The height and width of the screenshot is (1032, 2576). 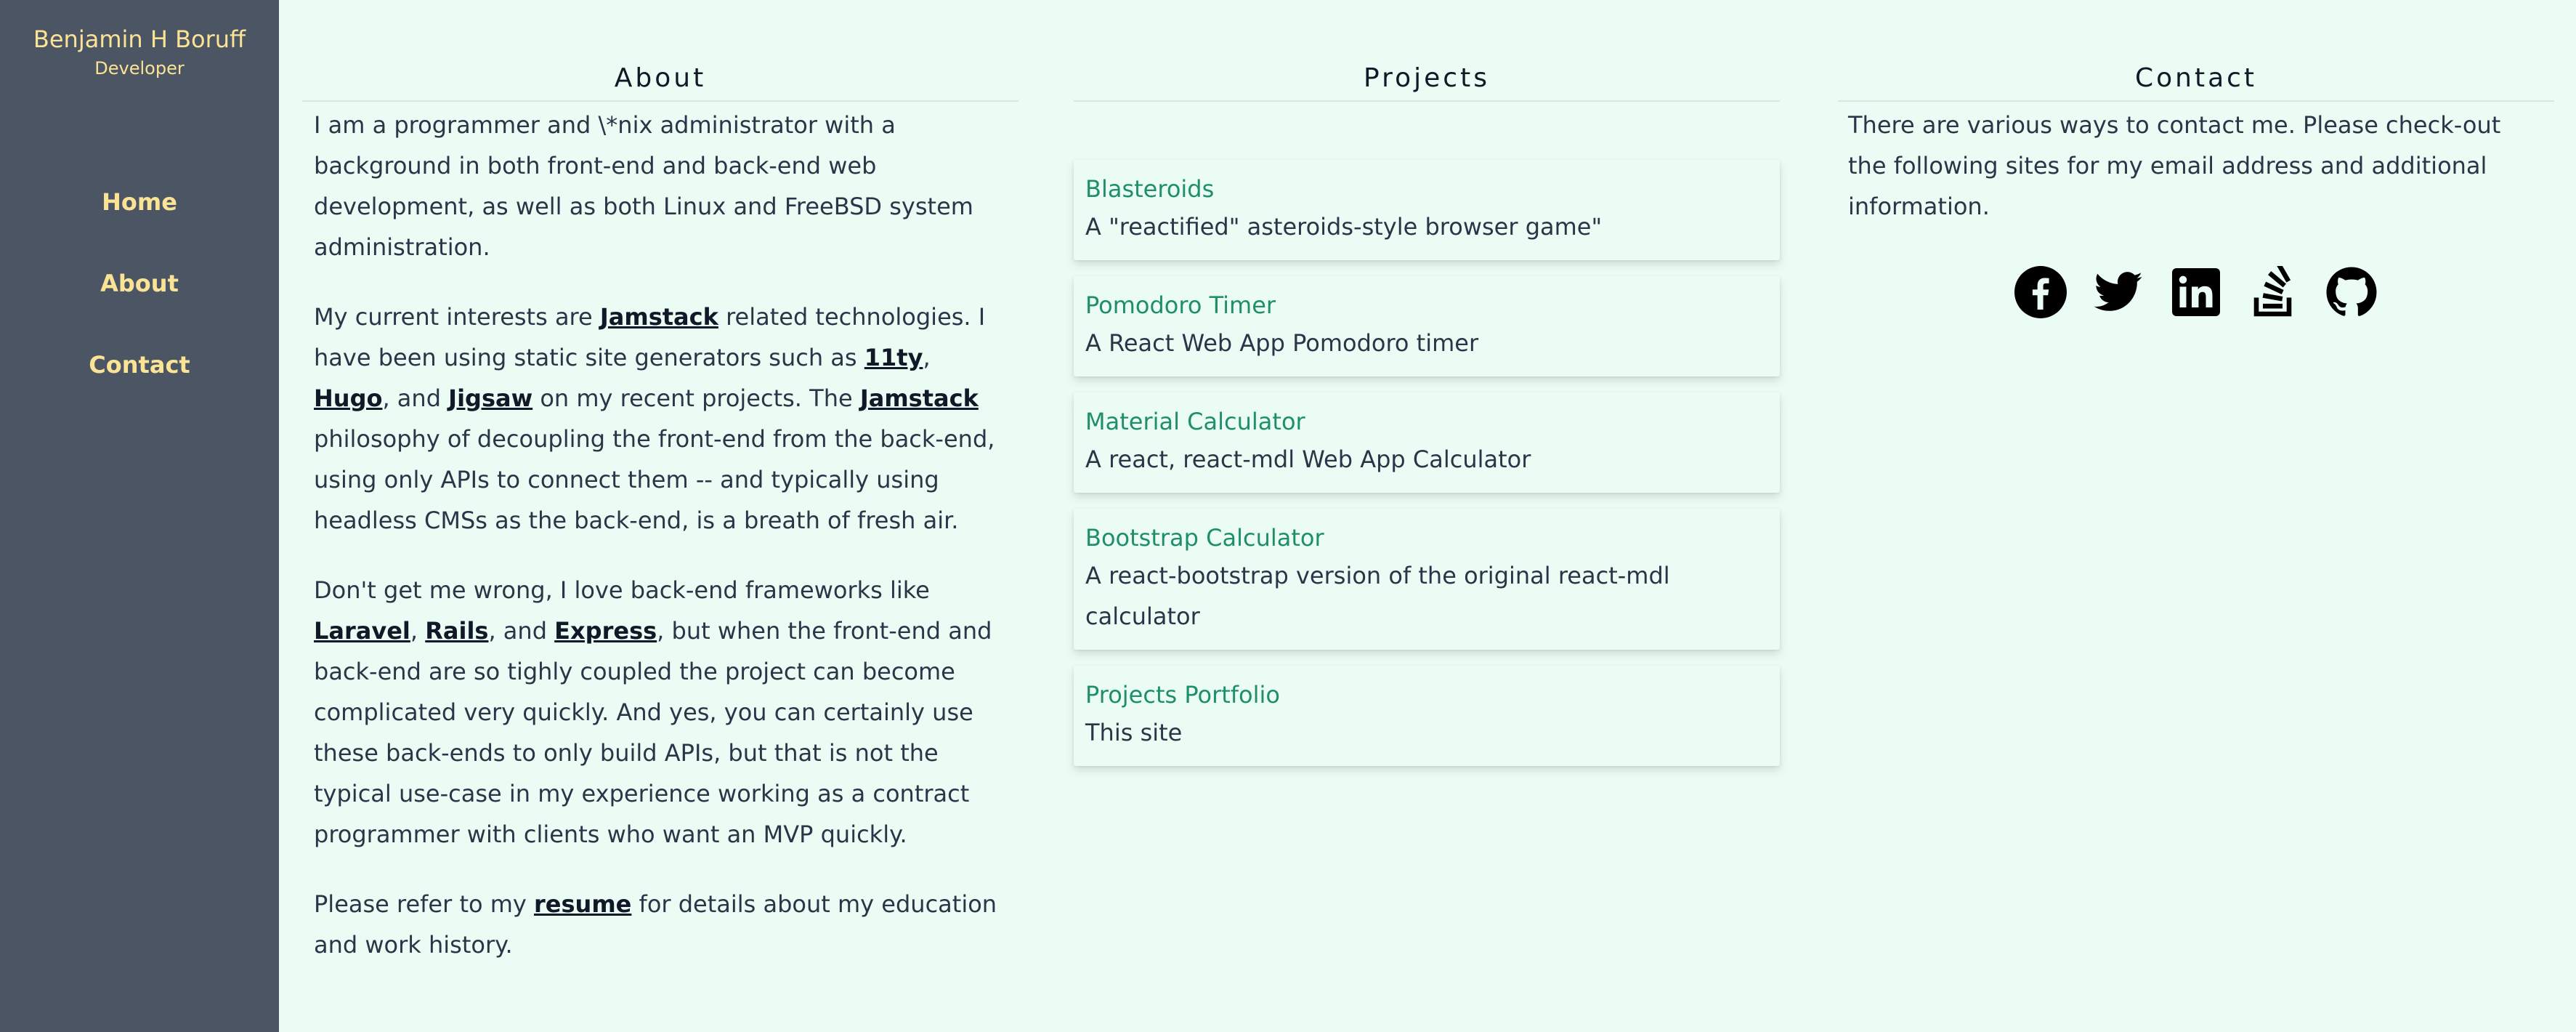 What do you see at coordinates (1426, 537) in the screenshot?
I see `project-title: Bootstrap Calculator` at bounding box center [1426, 537].